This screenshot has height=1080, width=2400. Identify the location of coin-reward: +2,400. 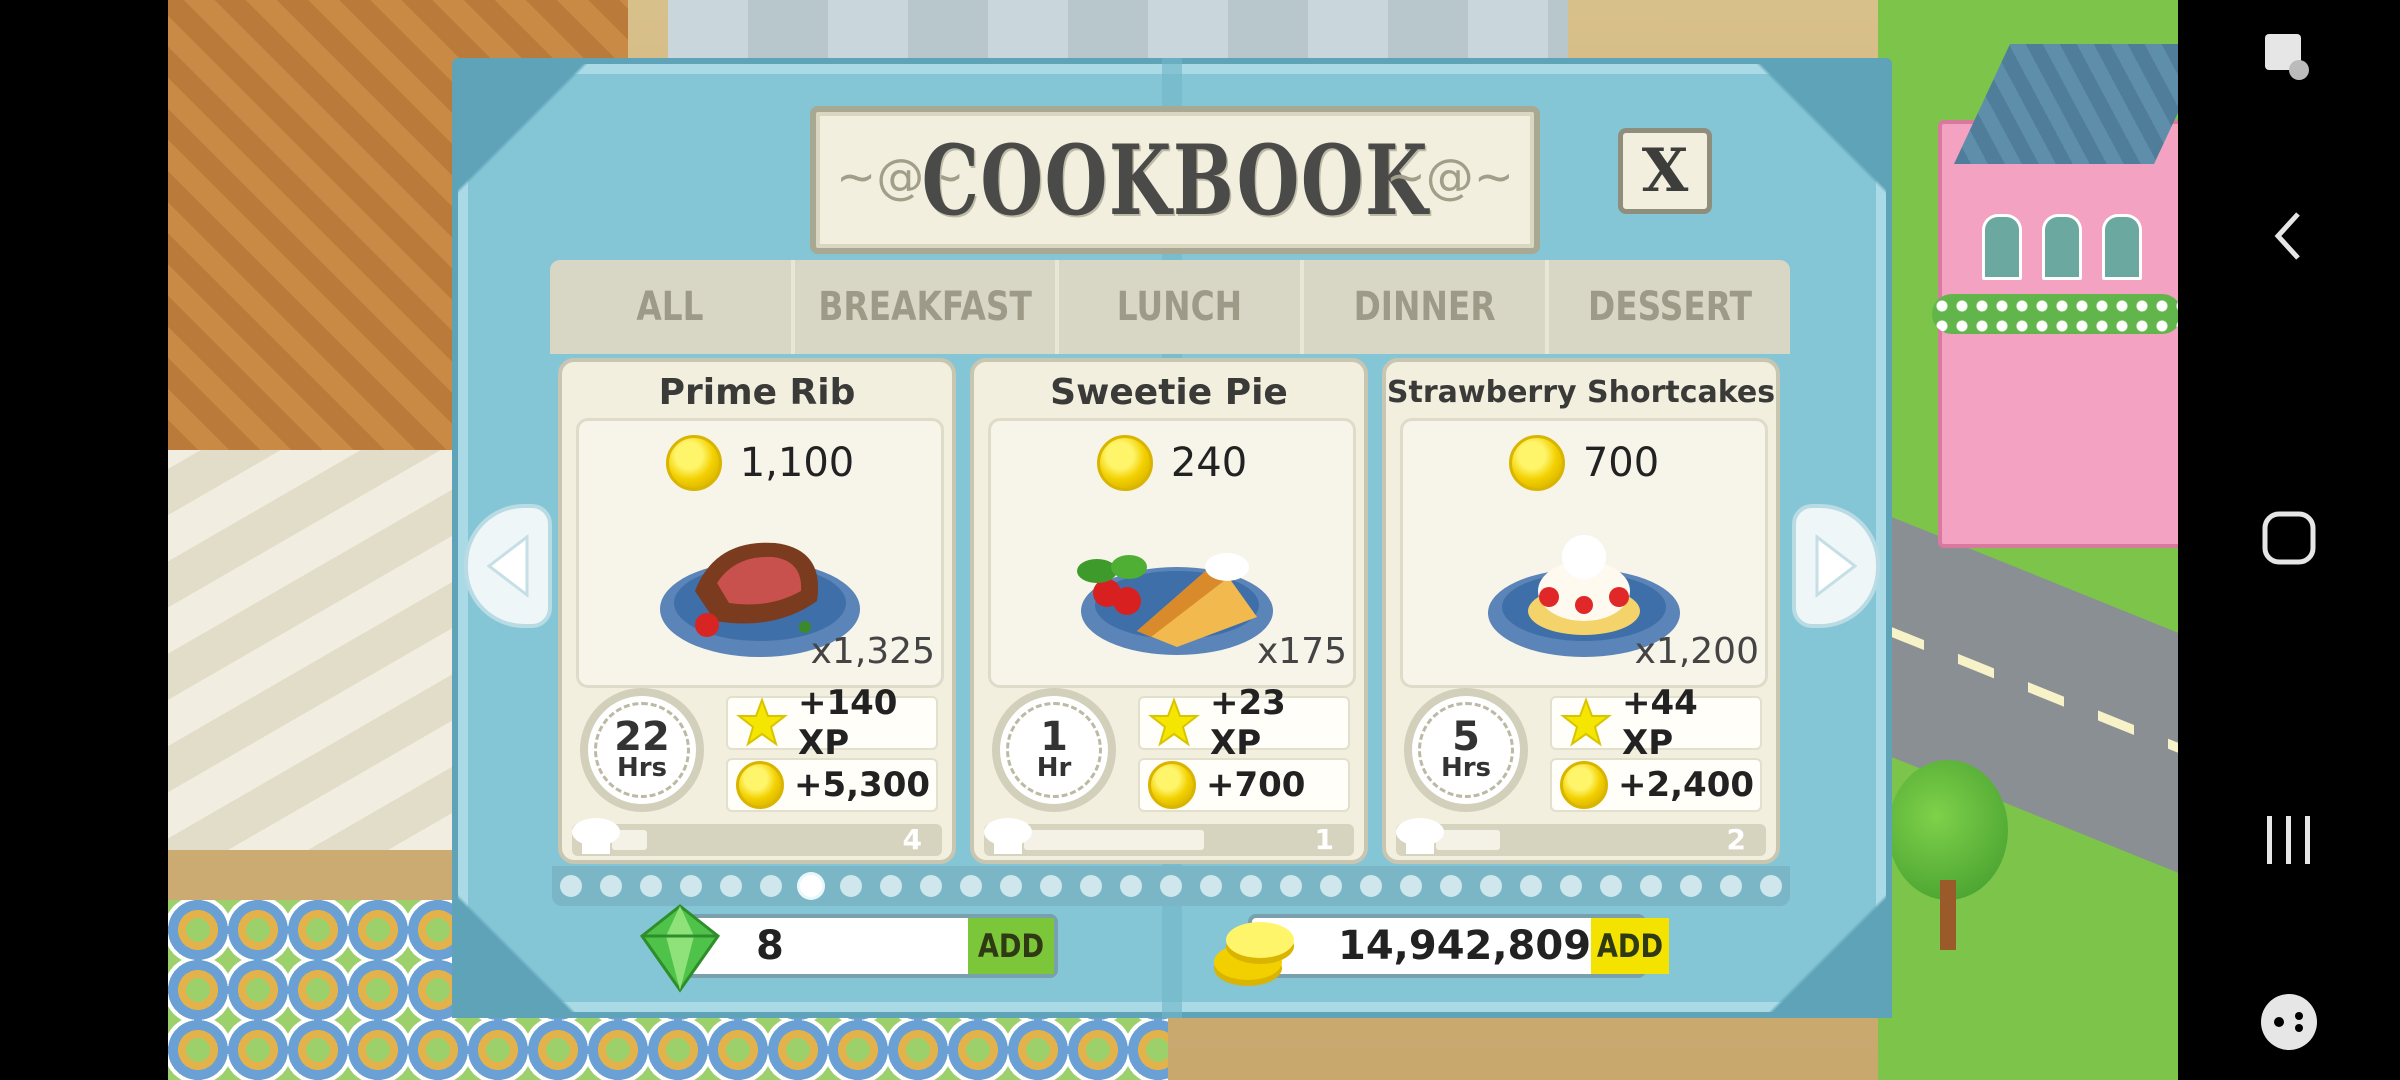
(1656, 785).